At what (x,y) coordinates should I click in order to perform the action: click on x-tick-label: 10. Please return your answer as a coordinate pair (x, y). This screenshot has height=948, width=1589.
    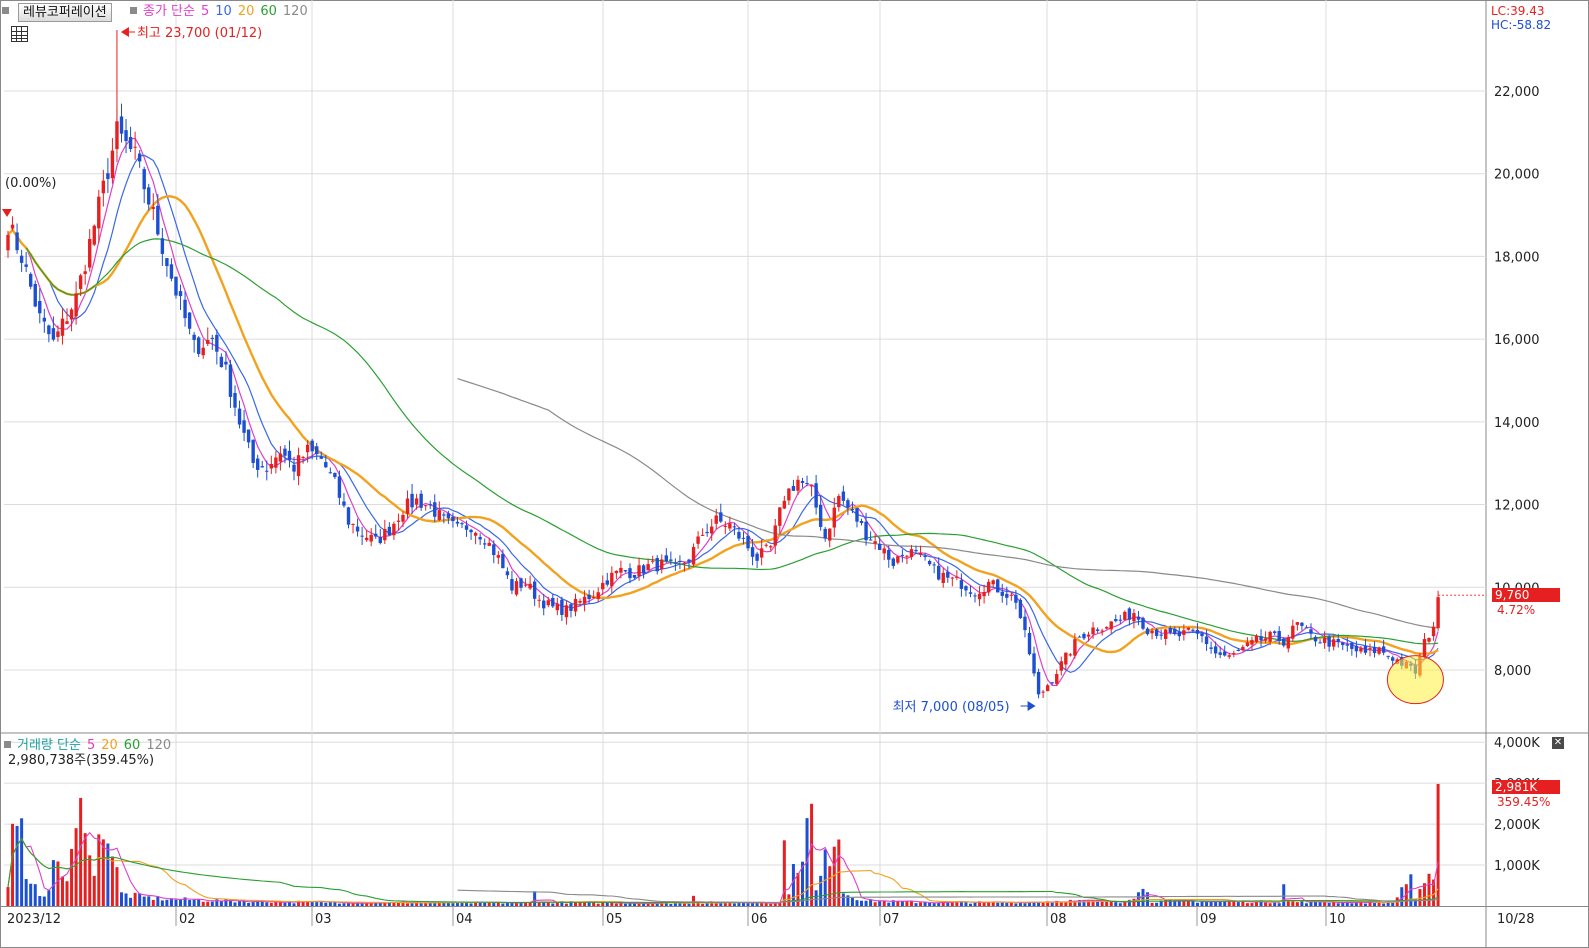
    Looking at the image, I should click on (1337, 919).